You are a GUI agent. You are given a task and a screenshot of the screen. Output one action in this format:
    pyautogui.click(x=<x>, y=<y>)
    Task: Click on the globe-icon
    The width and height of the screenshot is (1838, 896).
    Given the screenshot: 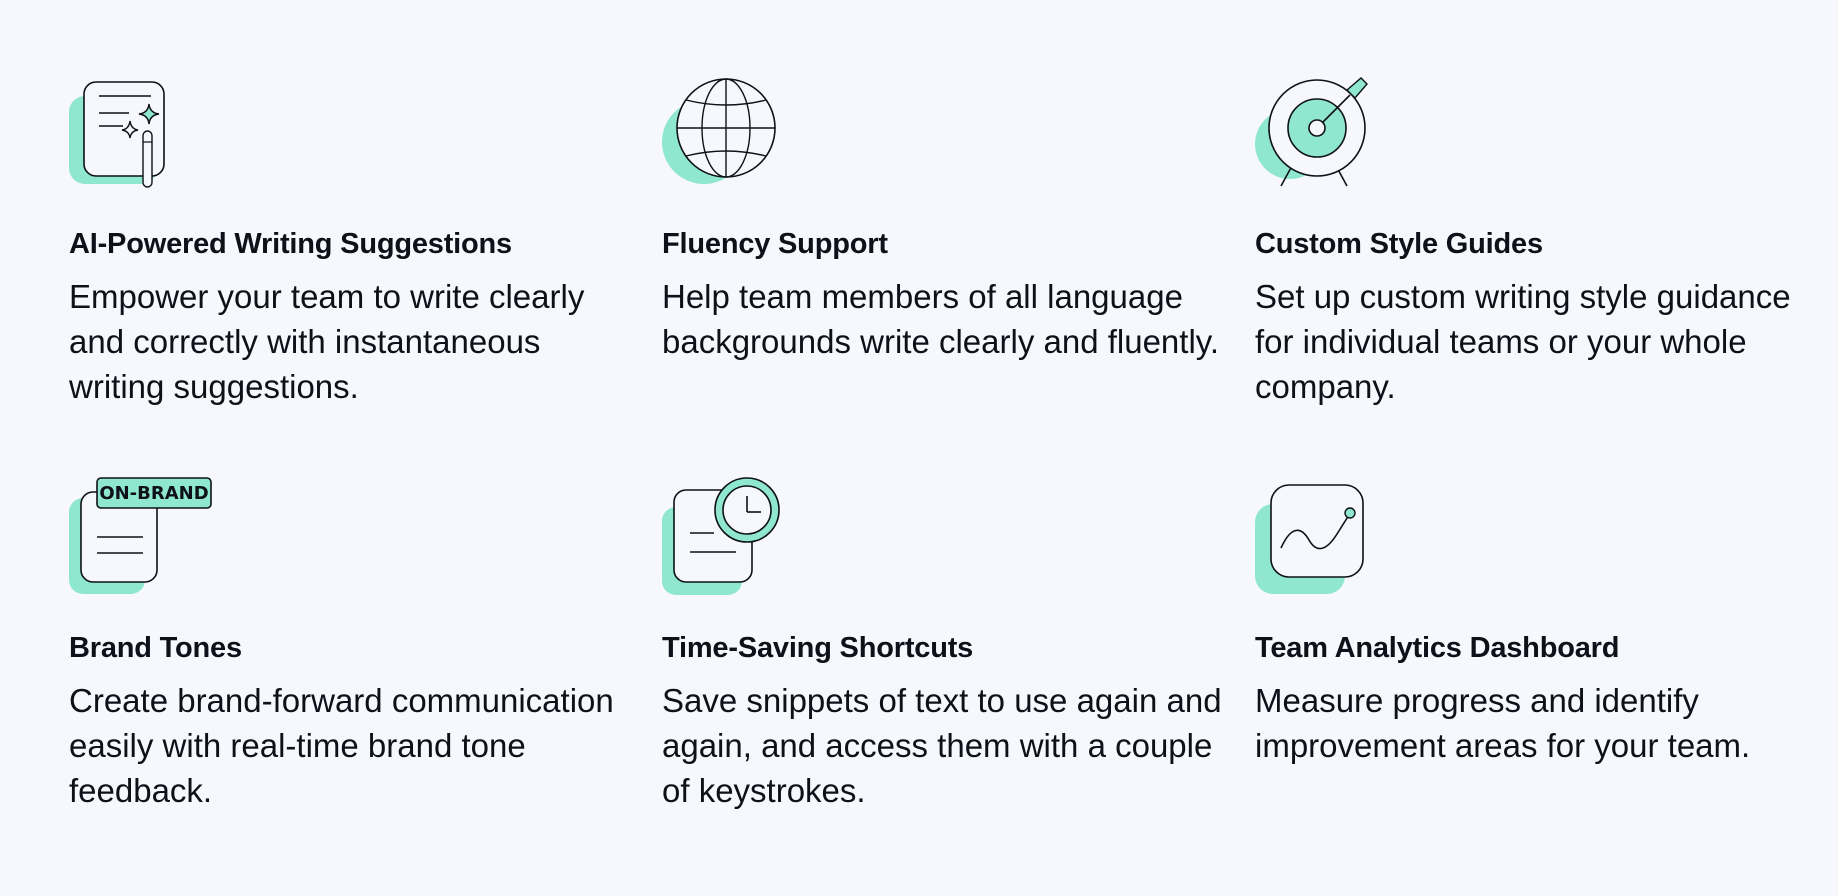 What is the action you would take?
    pyautogui.click(x=727, y=143)
    